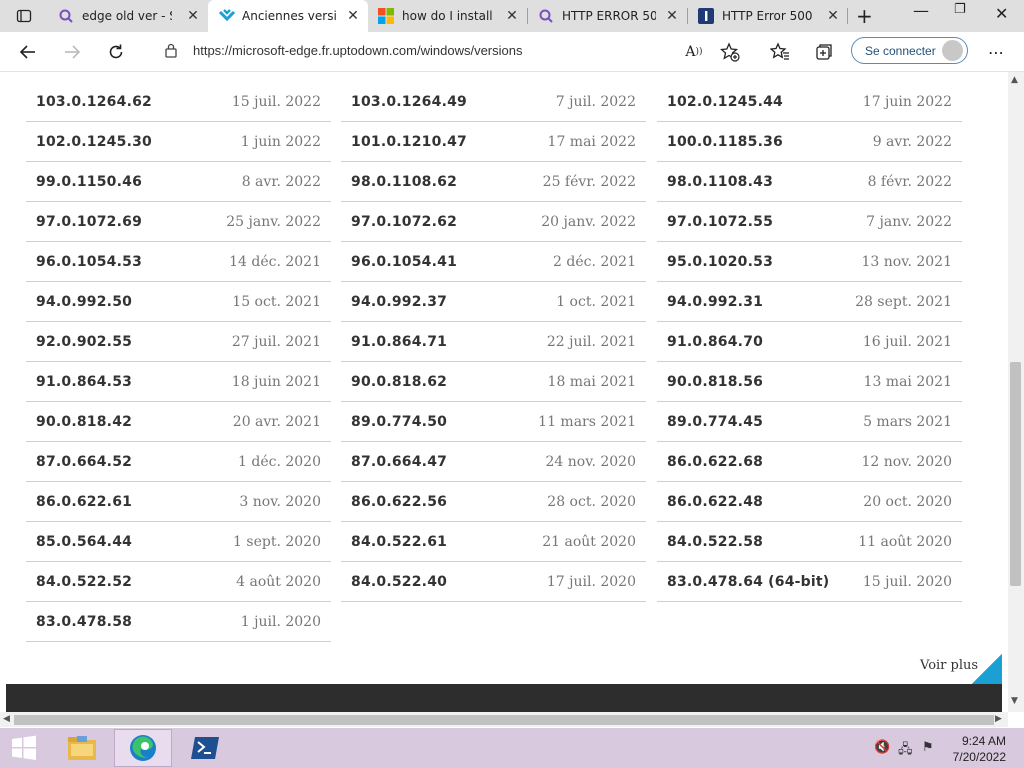  I want to click on version-row: 97.0.1072.62 20 janv. 2022, so click(493, 222).